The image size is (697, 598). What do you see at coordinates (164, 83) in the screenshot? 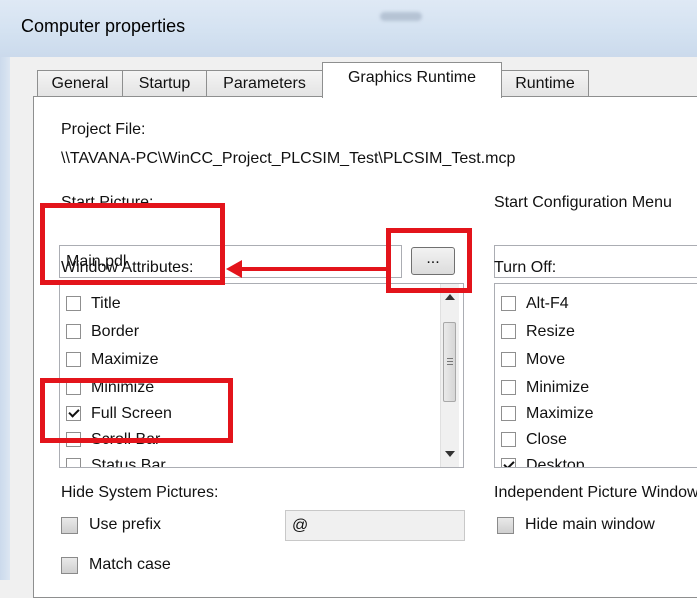
I see `tab-startup: Startup` at bounding box center [164, 83].